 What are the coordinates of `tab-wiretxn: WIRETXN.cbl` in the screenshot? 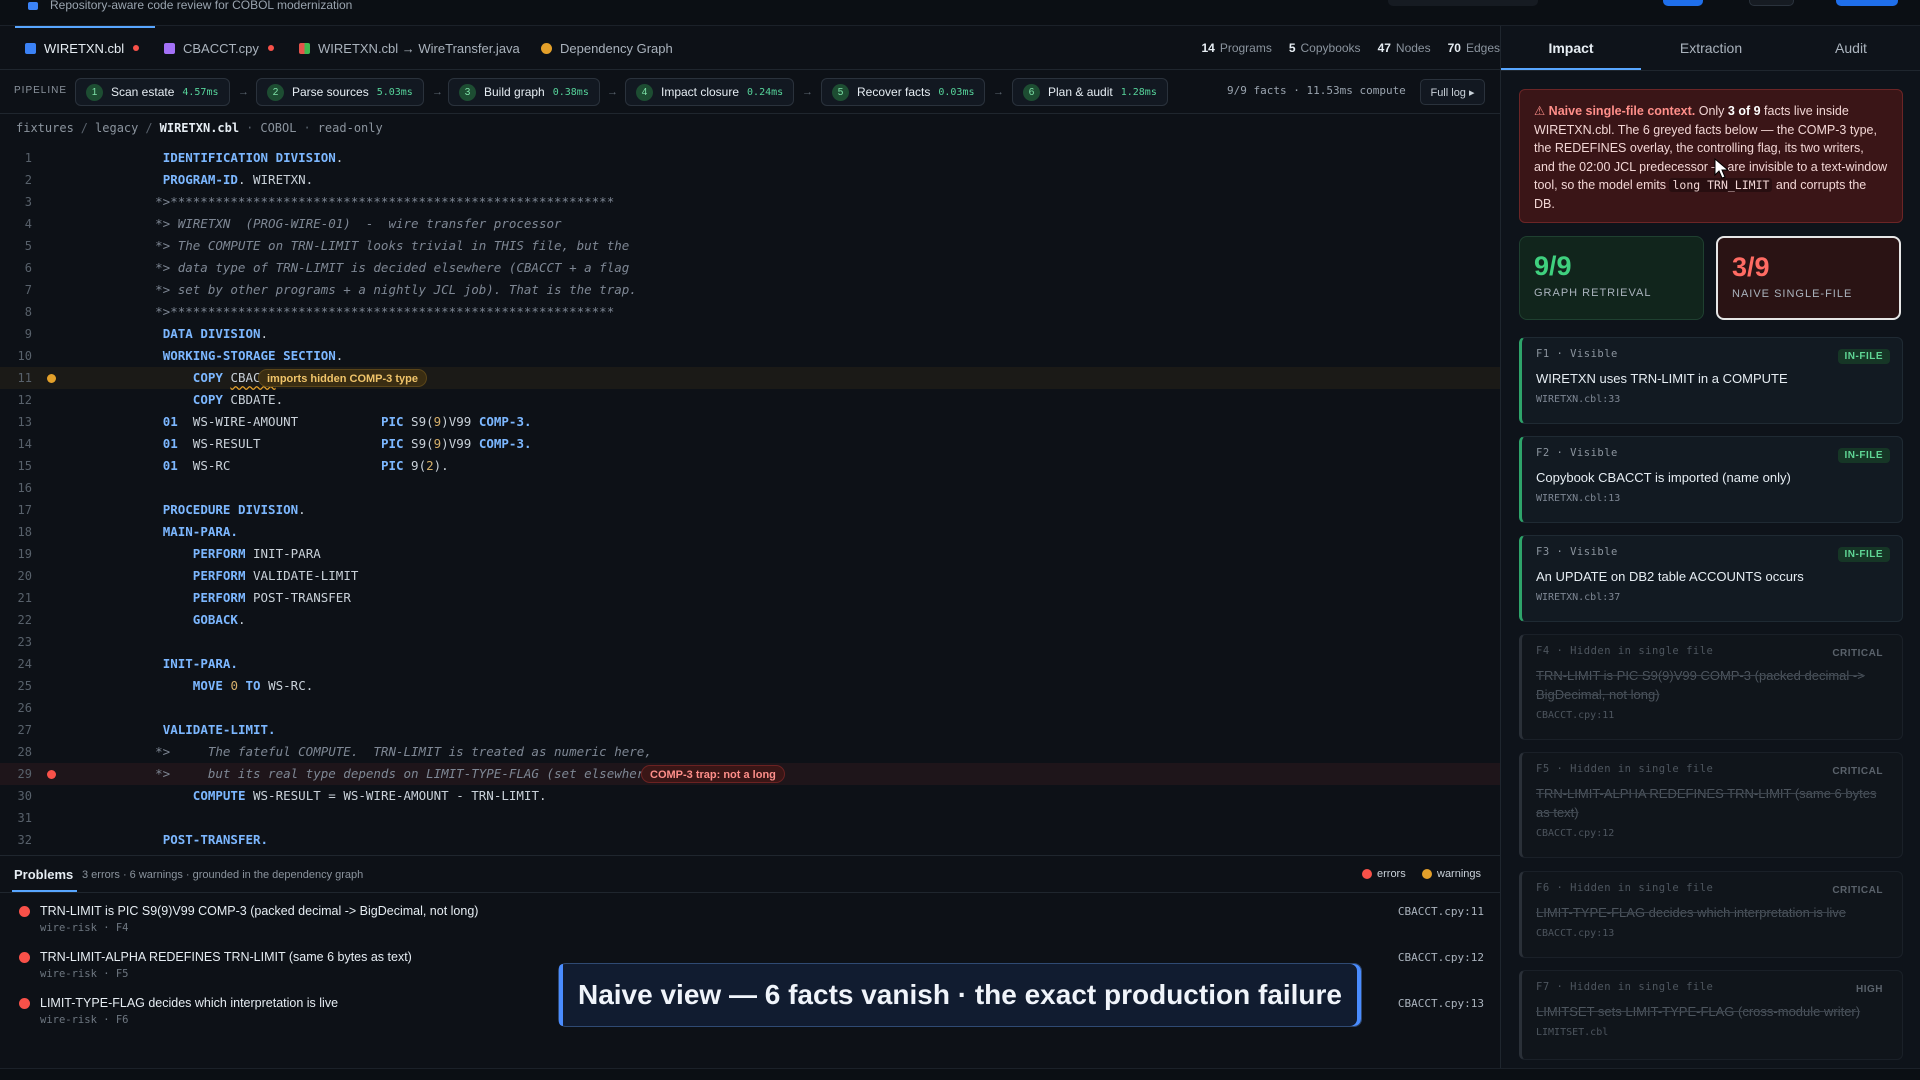 It's located at (85, 48).